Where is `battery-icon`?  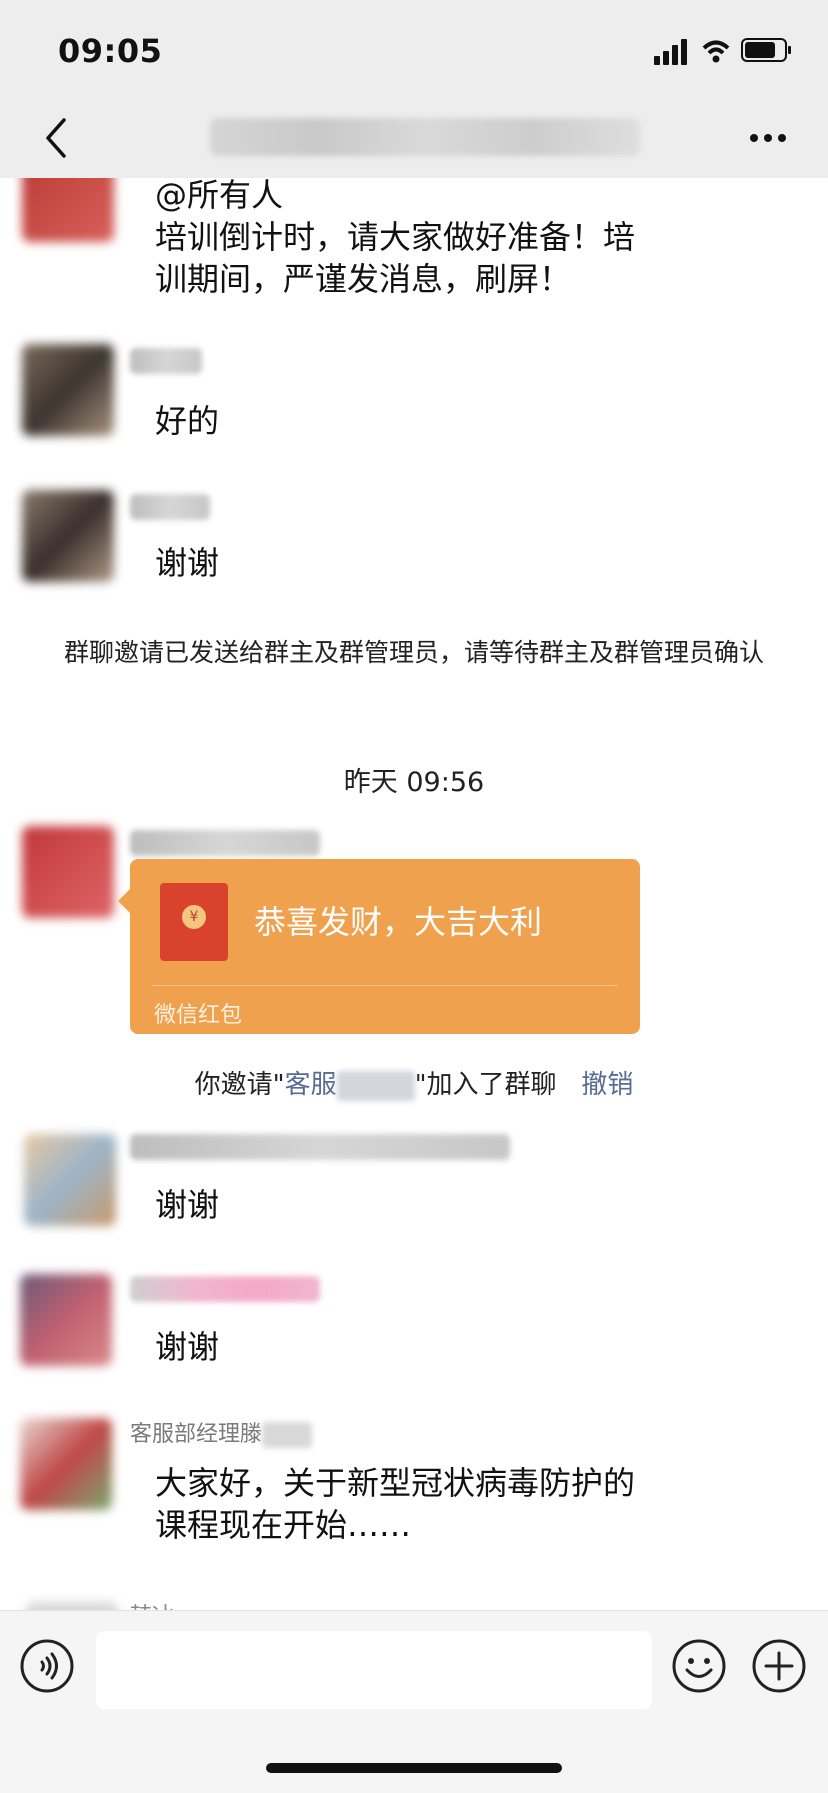
battery-icon is located at coordinates (766, 50).